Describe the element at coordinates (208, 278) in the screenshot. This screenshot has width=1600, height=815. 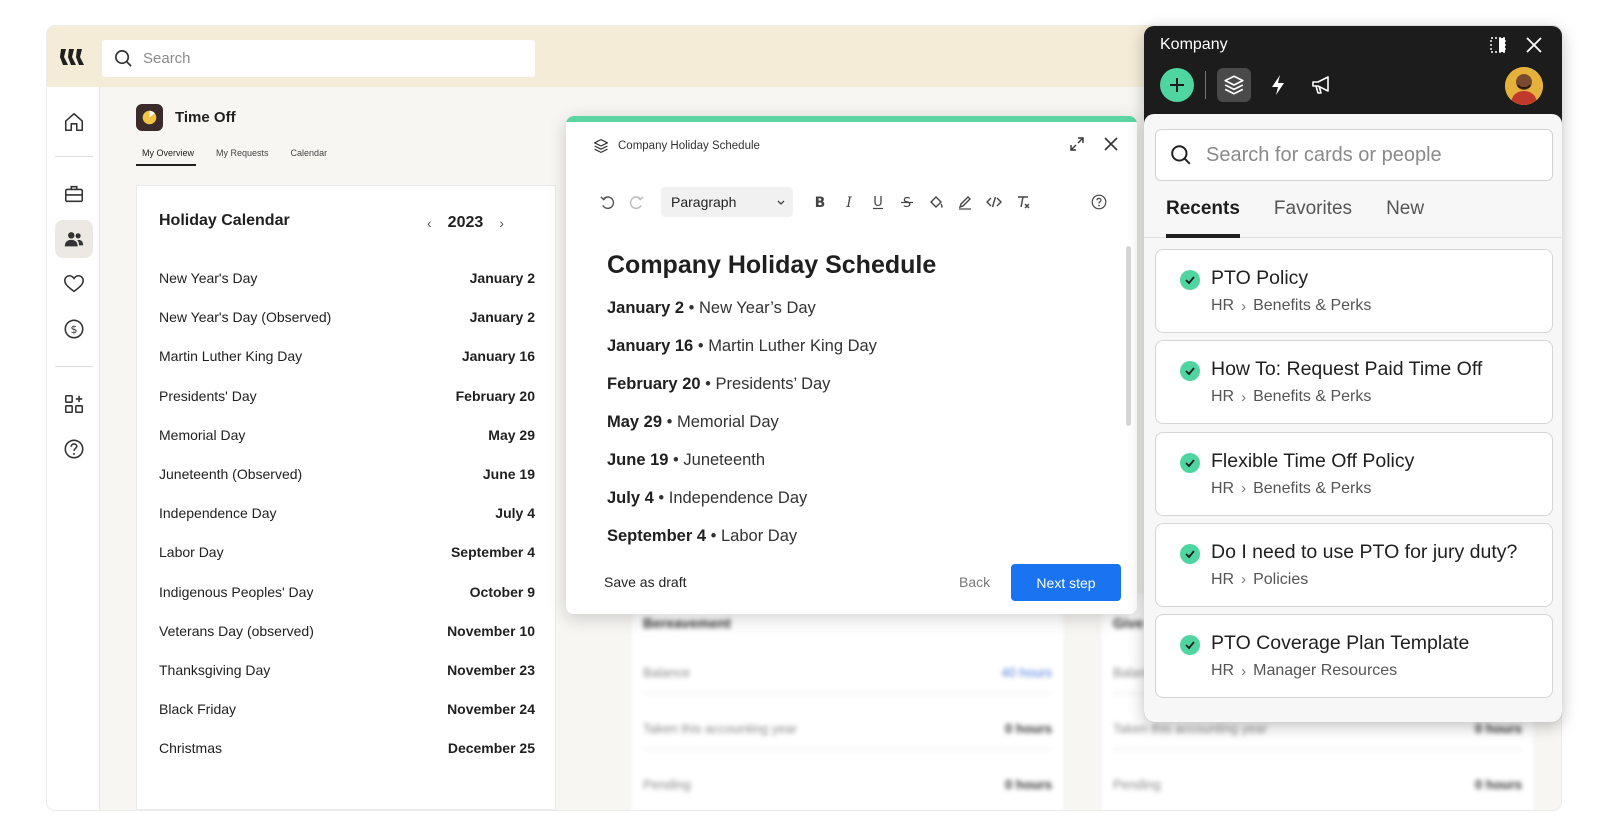
I see `holiday-name: New Year's Day` at that location.